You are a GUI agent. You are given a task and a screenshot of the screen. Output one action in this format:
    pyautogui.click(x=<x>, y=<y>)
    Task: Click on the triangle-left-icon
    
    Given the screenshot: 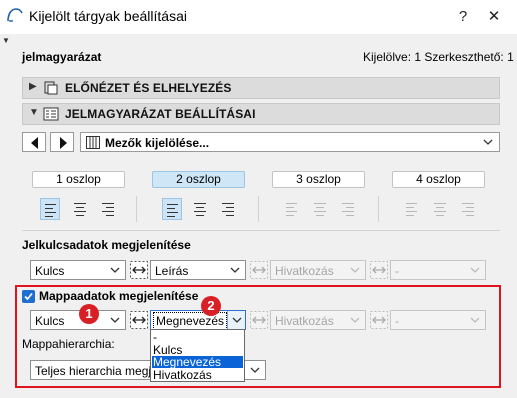 What is the action you would take?
    pyautogui.click(x=34, y=143)
    